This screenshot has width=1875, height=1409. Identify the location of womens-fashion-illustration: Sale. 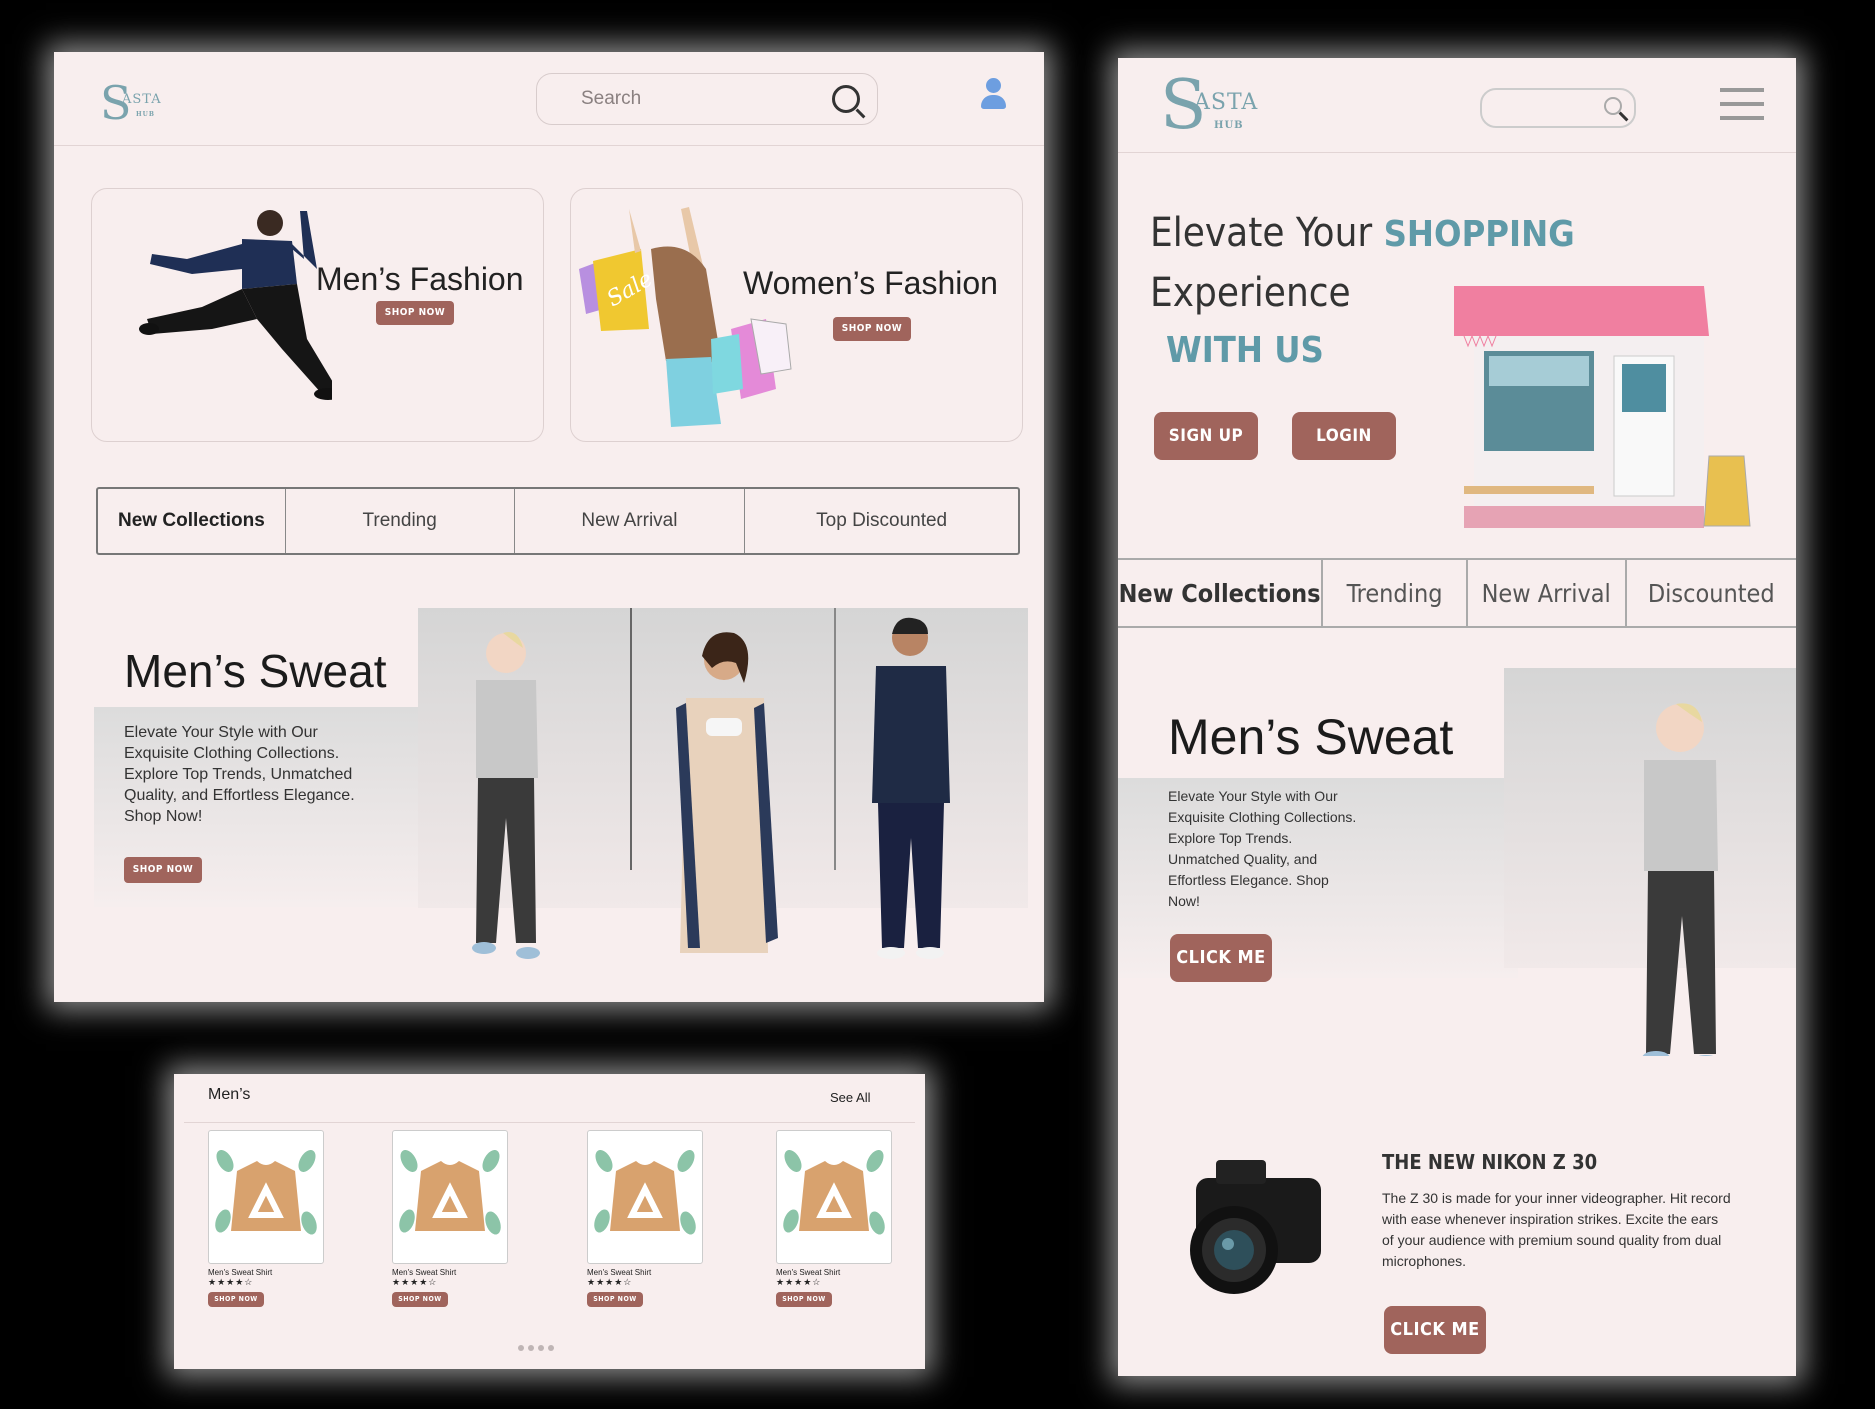
(685, 317).